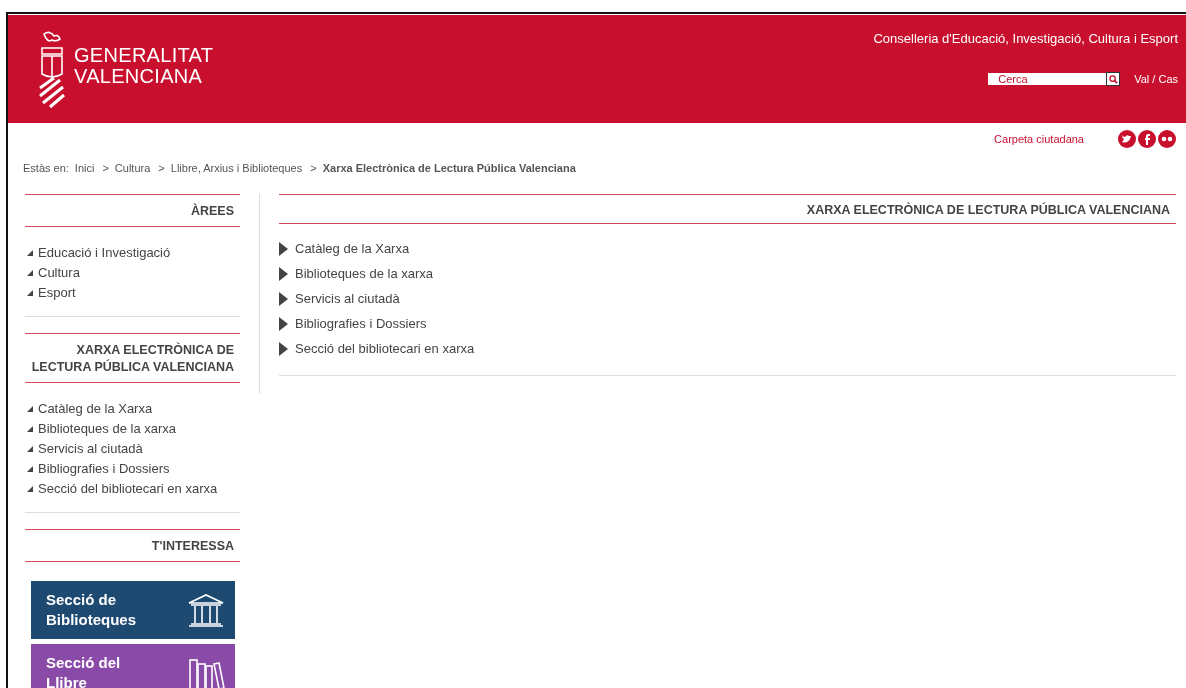 This screenshot has height=688, width=1186. I want to click on content-link: Servicis al ciutadà, so click(347, 298).